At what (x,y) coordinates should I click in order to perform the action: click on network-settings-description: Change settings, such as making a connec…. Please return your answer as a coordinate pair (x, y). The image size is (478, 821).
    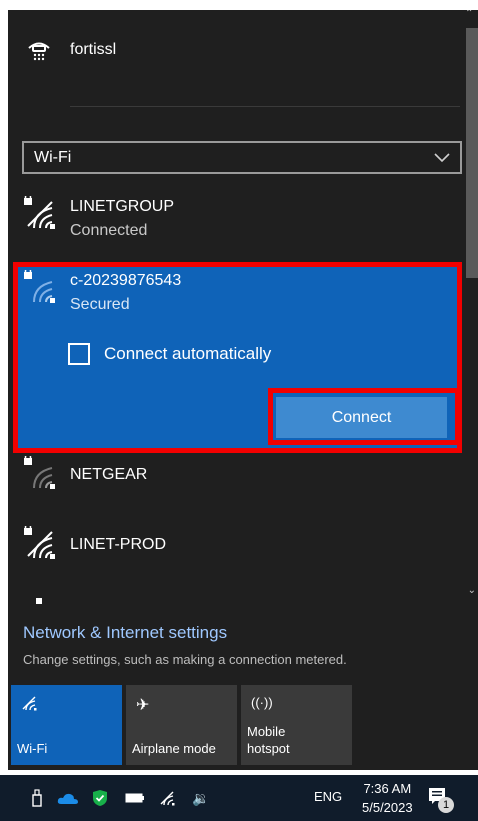
    Looking at the image, I should click on (185, 659).